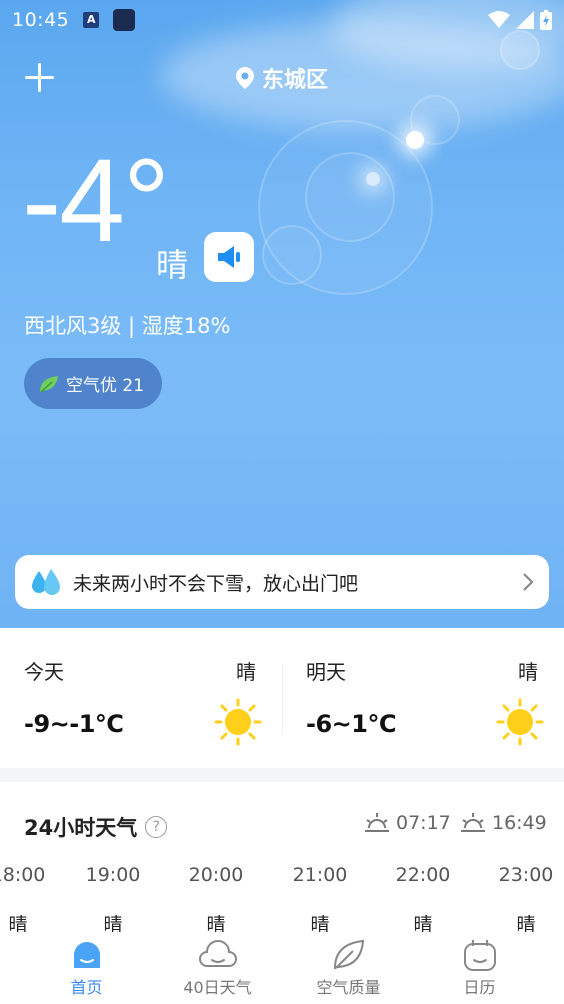 The image size is (564, 1004). I want to click on hour-time: 23:00, so click(526, 875).